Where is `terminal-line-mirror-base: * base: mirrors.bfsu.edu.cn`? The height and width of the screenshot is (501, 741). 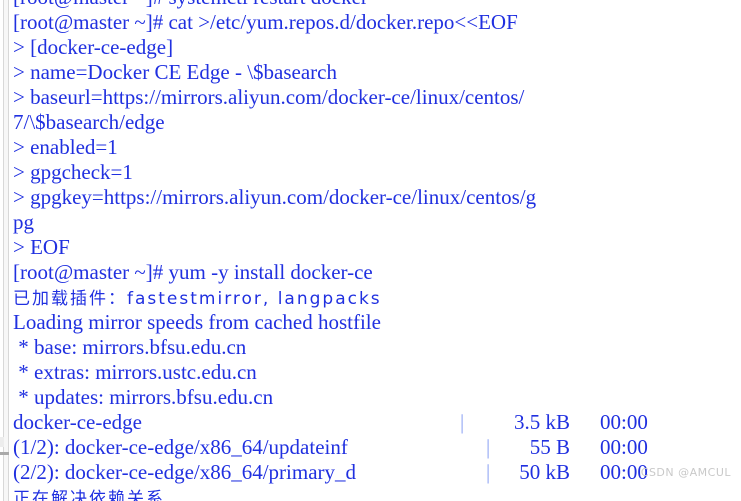 terminal-line-mirror-base: * base: mirrors.bfsu.edu.cn is located at coordinates (130, 347).